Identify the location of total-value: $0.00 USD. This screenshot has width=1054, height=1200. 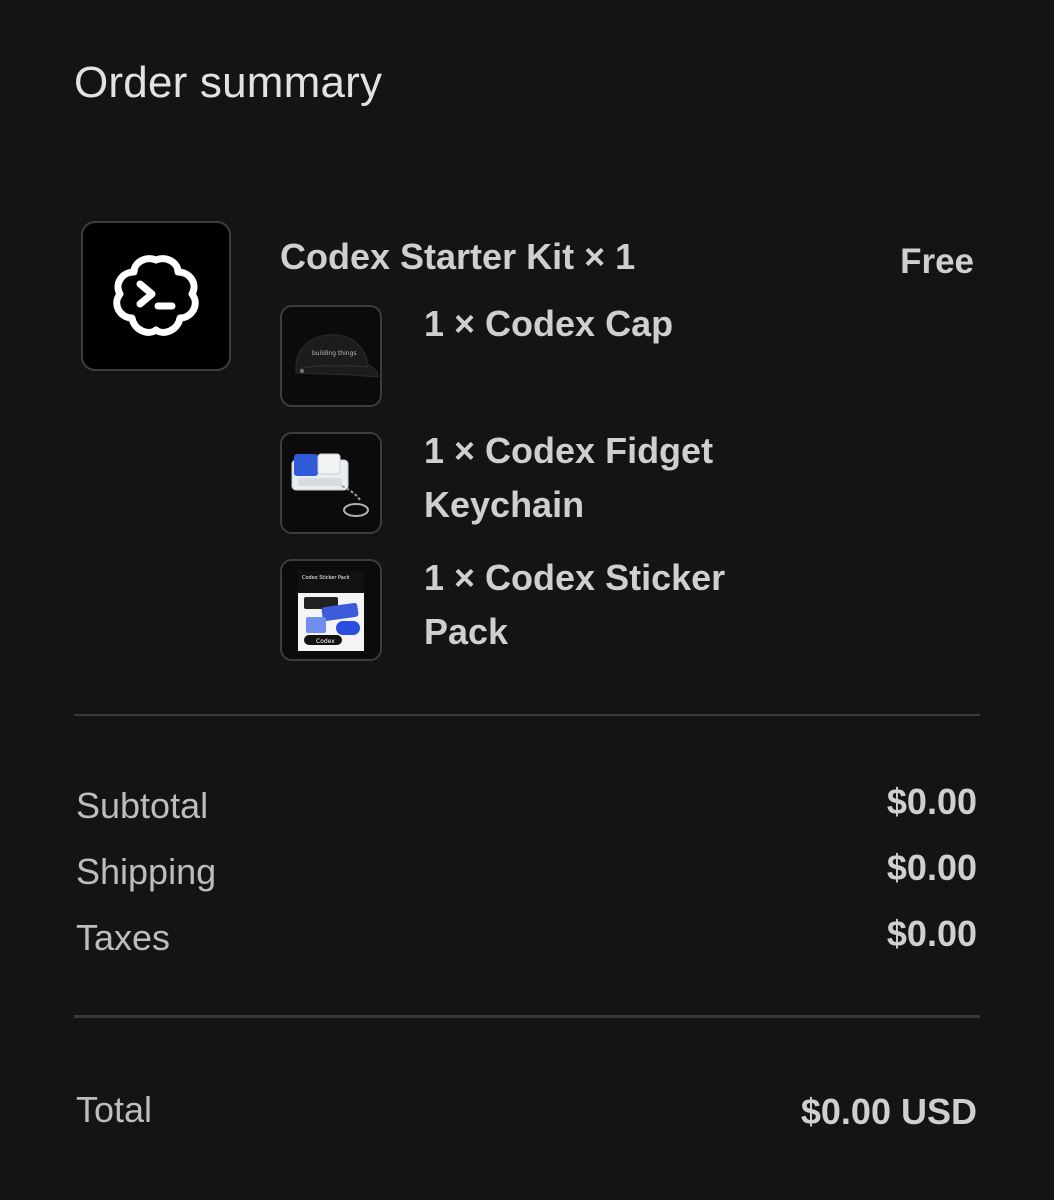
(888, 1111).